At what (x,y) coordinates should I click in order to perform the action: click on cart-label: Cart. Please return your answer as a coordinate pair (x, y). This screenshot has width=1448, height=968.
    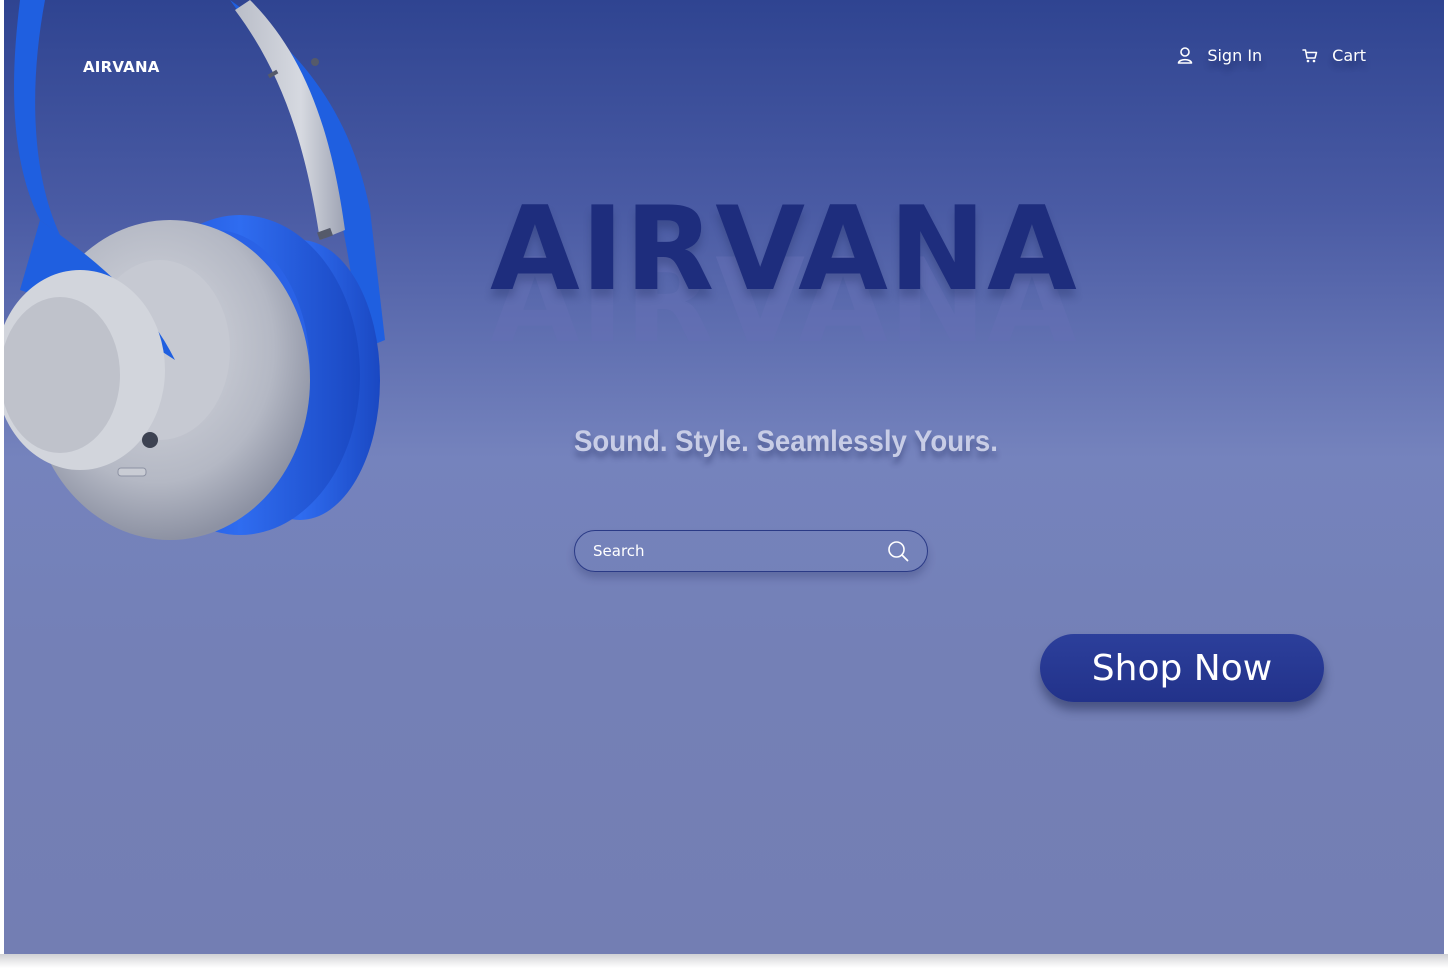
    Looking at the image, I should click on (1349, 55).